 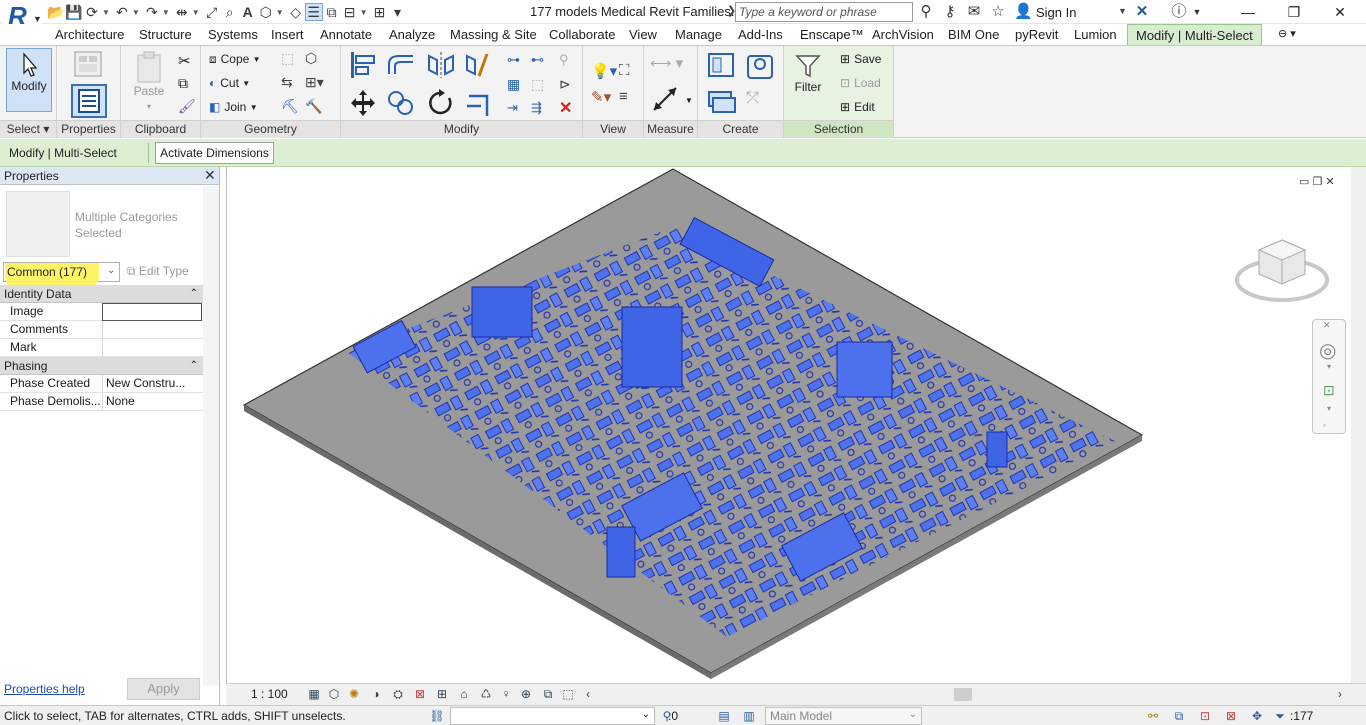 I want to click on tab-systems: Systems, so click(x=233, y=34).